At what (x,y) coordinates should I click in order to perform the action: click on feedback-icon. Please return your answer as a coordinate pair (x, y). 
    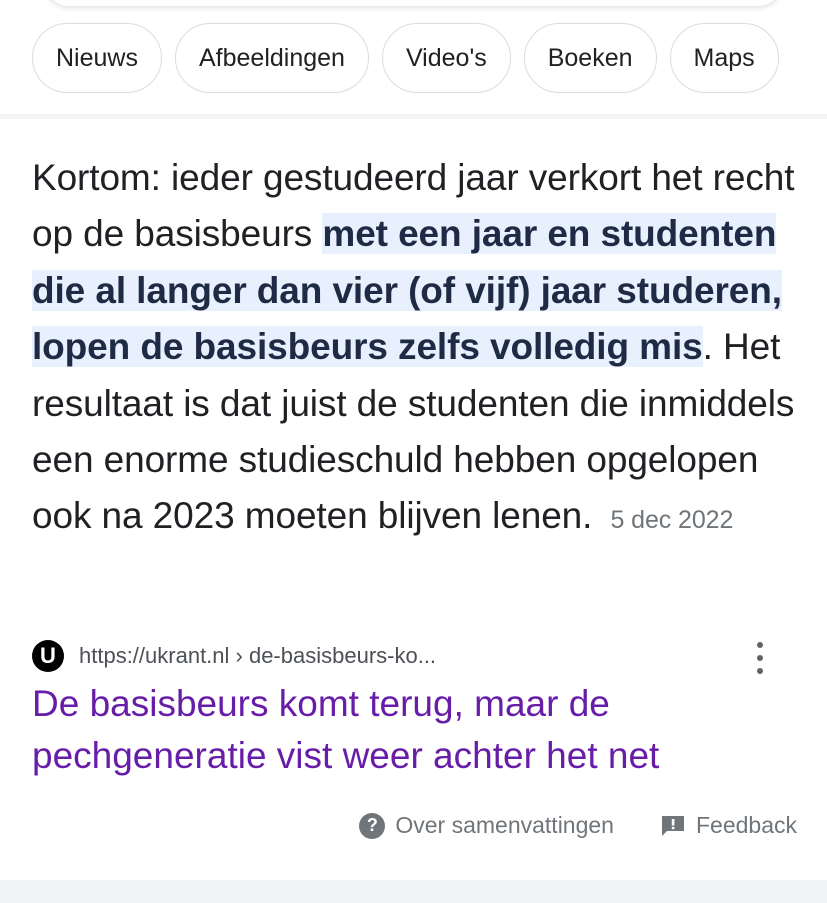
    Looking at the image, I should click on (672, 825).